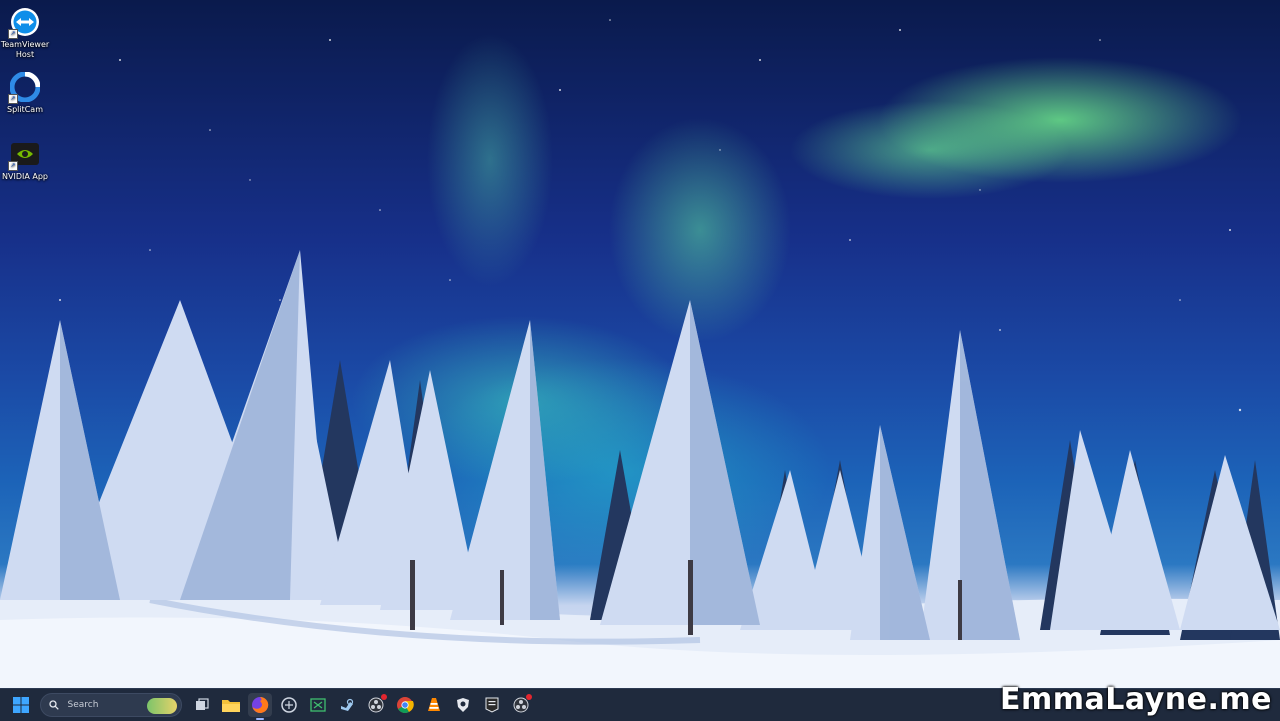 The width and height of the screenshot is (1280, 721). I want to click on desktop-icon-label: TeamViewer Host, so click(25, 49).